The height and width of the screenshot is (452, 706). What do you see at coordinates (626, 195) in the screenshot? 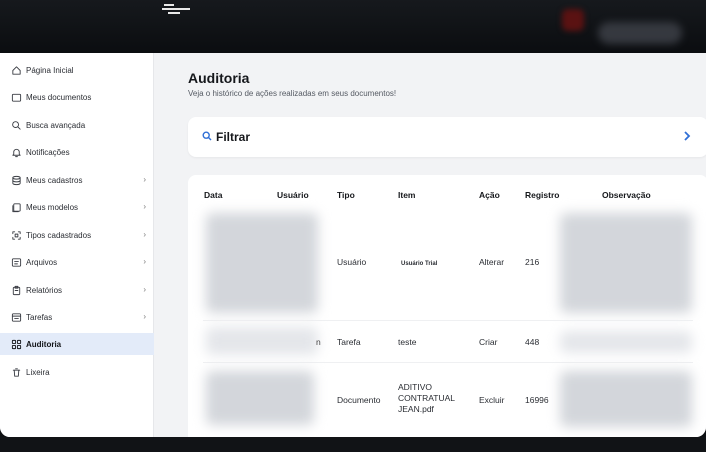
I see `col-header-observacao: Observação` at bounding box center [626, 195].